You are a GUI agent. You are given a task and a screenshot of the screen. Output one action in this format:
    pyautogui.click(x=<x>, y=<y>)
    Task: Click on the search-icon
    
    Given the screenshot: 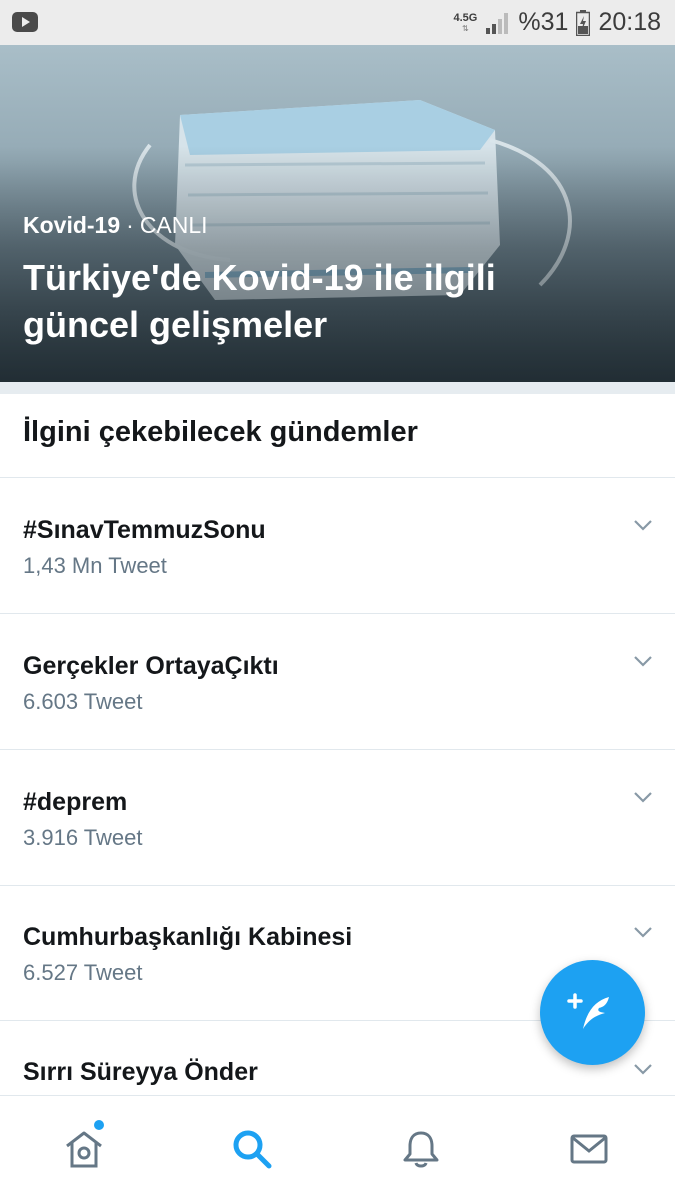 What is the action you would take?
    pyautogui.click(x=252, y=1149)
    